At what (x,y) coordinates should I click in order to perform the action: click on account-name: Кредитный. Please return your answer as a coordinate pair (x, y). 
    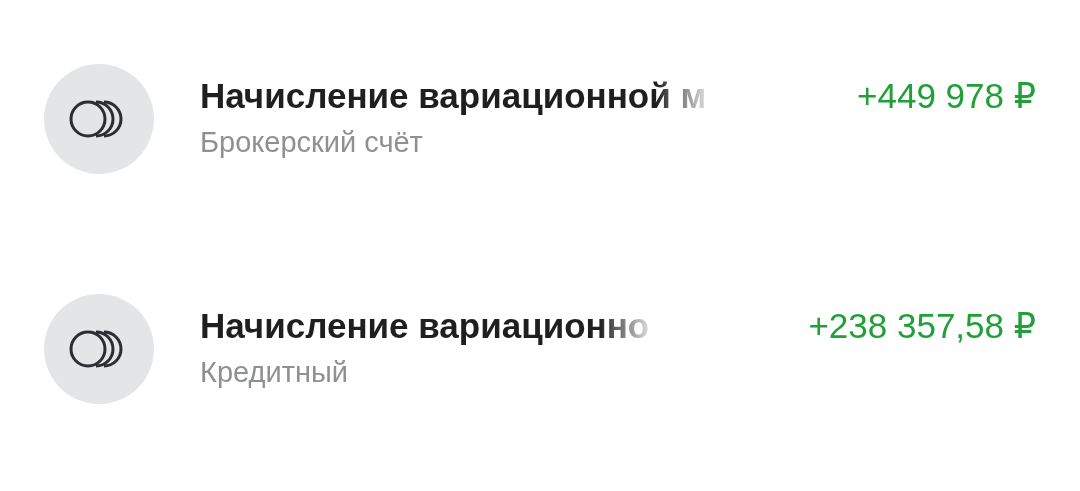
    Looking at the image, I should click on (274, 372).